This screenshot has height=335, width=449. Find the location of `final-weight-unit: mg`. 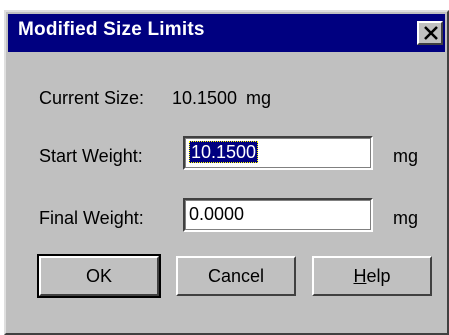

final-weight-unit: mg is located at coordinates (406, 218).